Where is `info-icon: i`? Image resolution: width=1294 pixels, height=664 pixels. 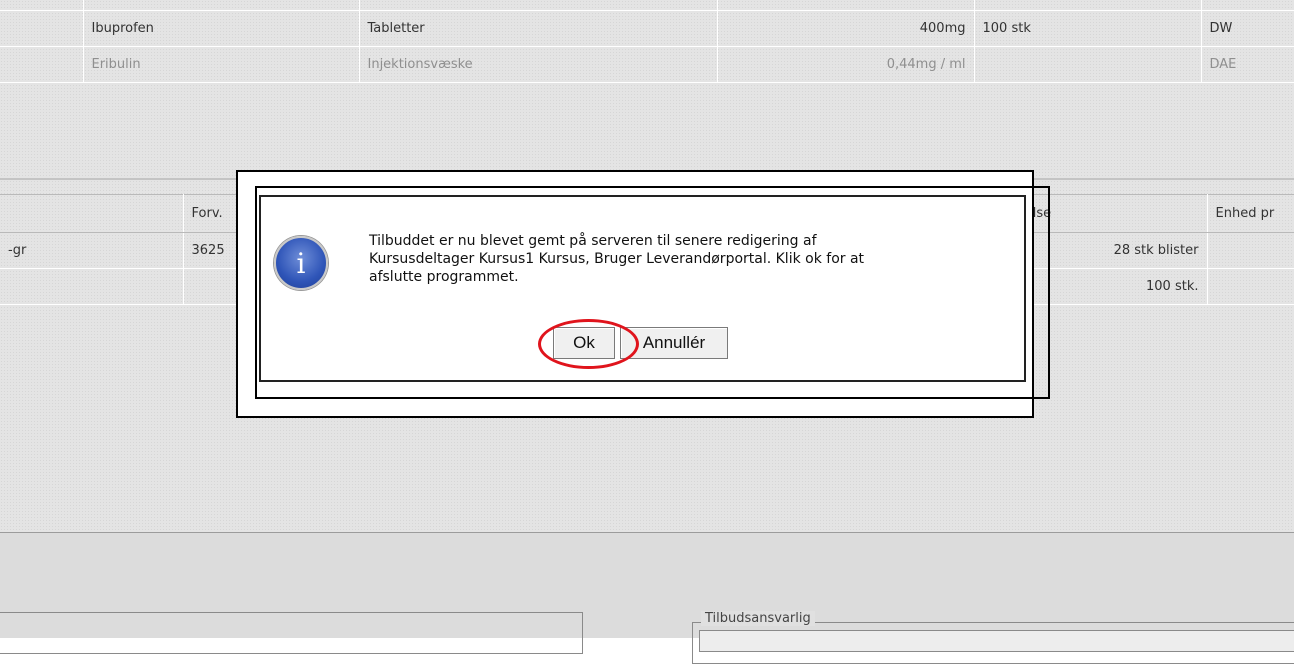
info-icon: i is located at coordinates (301, 263).